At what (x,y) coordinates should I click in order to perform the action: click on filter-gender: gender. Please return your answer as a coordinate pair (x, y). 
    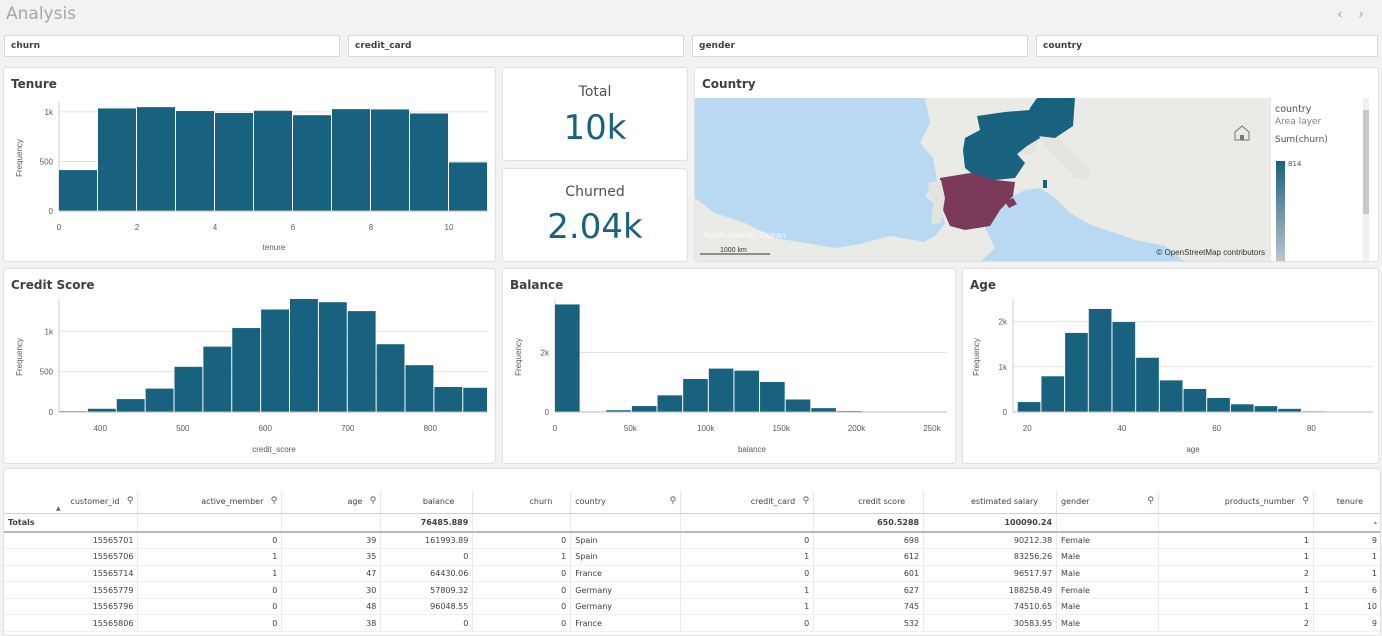
    Looking at the image, I should click on (860, 46).